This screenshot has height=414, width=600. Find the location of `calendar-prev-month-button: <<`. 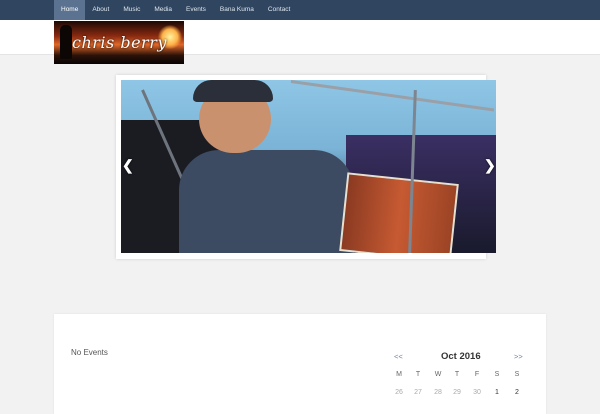

calendar-prev-month-button: << is located at coordinates (398, 356).